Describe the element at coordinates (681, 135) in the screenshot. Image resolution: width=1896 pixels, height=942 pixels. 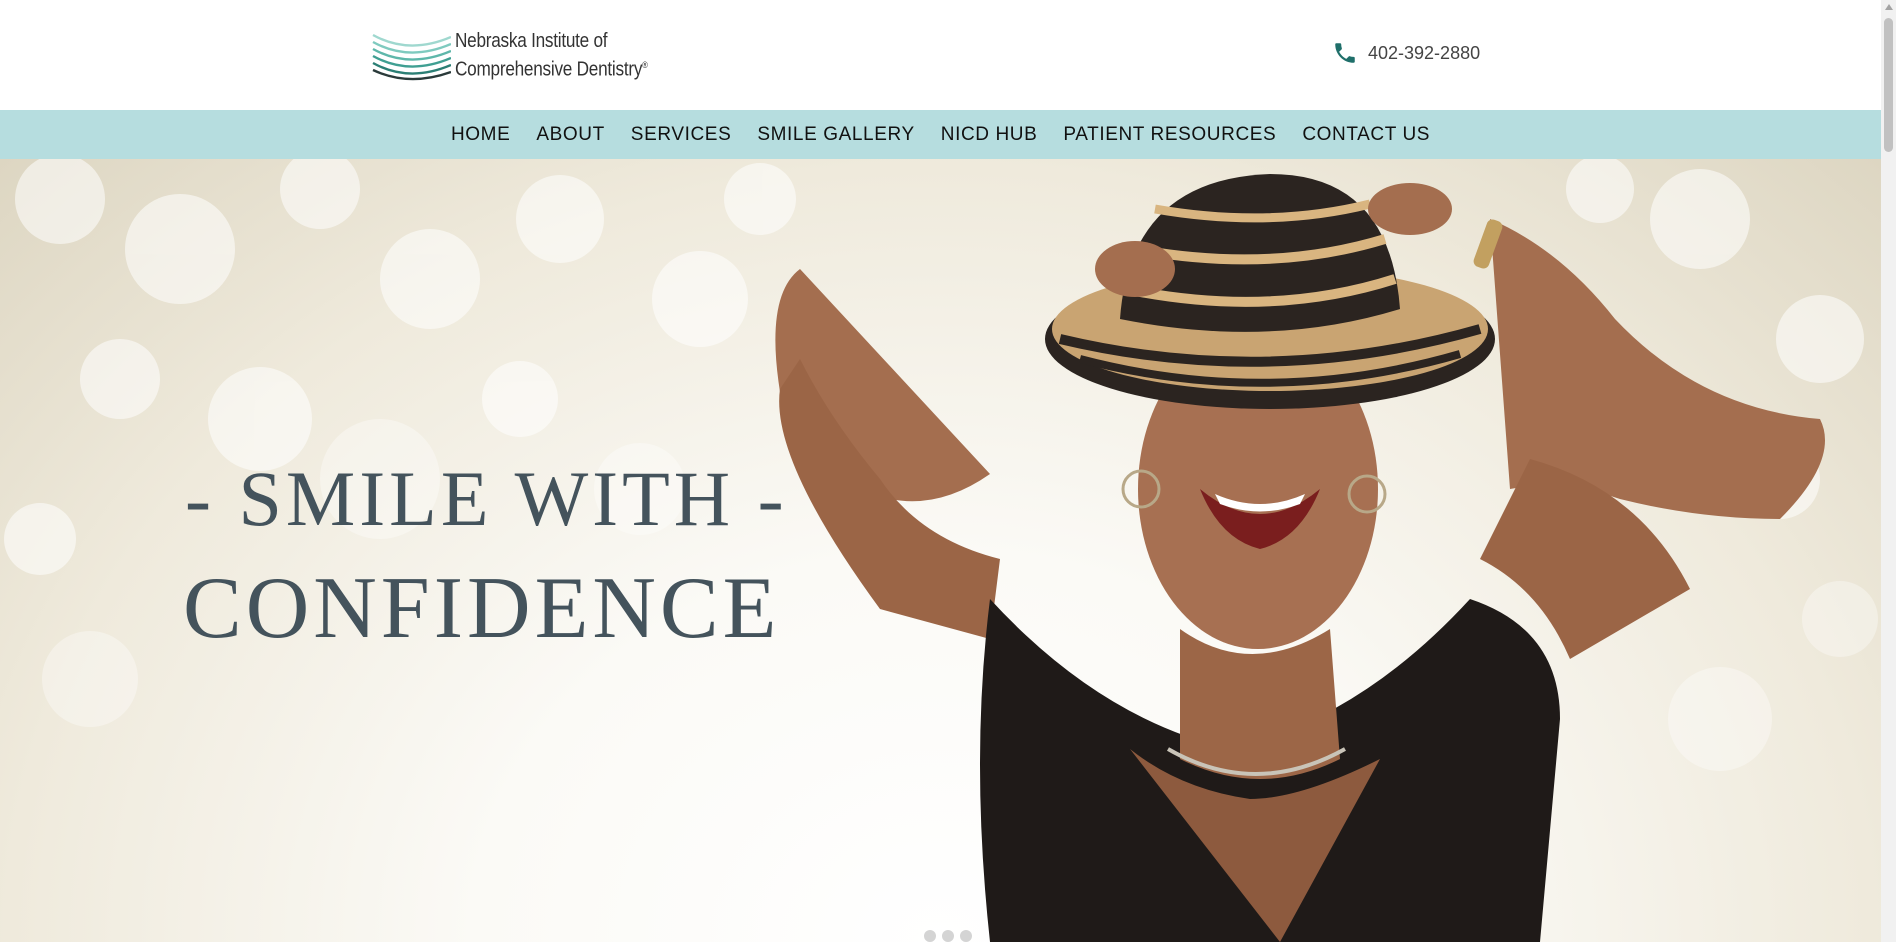
I see `nav-item-services: SERVICES` at that location.